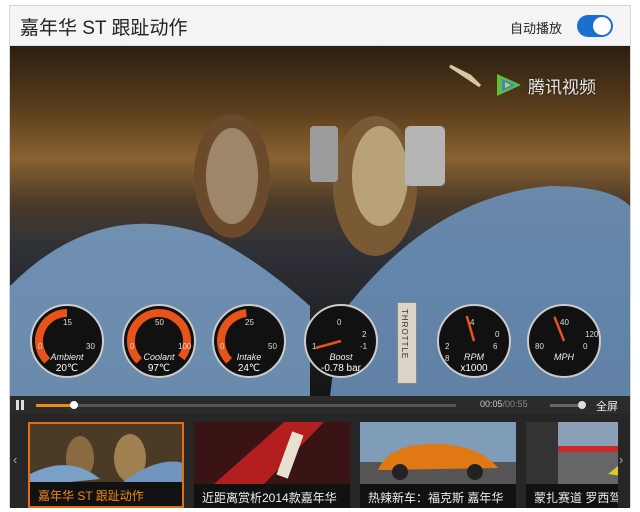  I want to click on gauge-tick-label: 6, so click(495, 346).